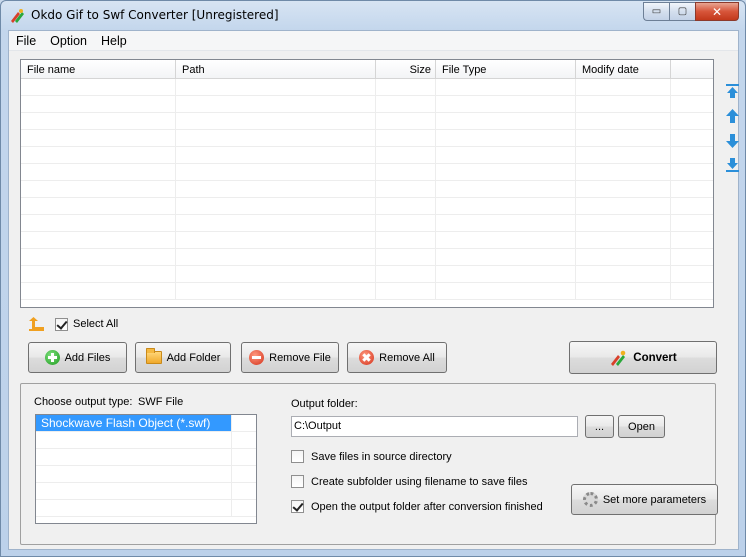  What do you see at coordinates (641, 426) in the screenshot?
I see `open-folder-button: Open` at bounding box center [641, 426].